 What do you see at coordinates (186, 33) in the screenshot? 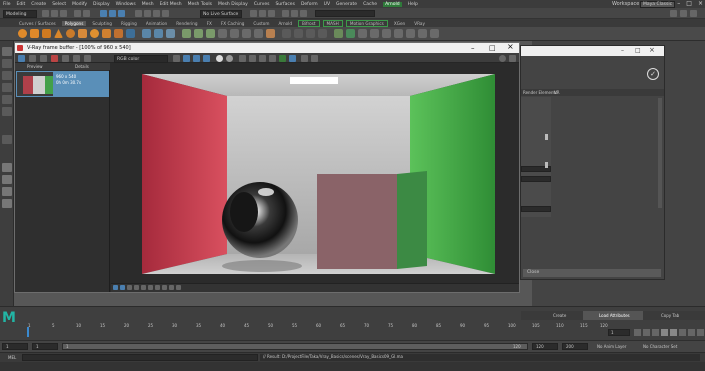
I see `extrude-icon` at bounding box center [186, 33].